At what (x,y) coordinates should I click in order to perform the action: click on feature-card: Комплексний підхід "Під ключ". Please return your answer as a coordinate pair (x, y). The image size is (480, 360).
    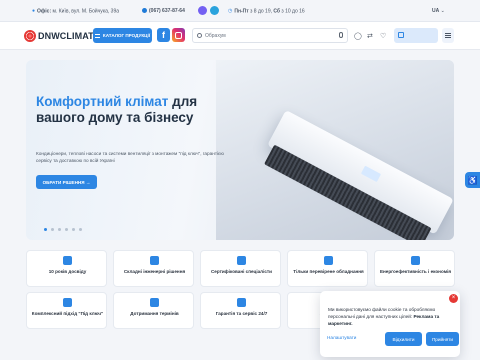
    Looking at the image, I should click on (66, 310).